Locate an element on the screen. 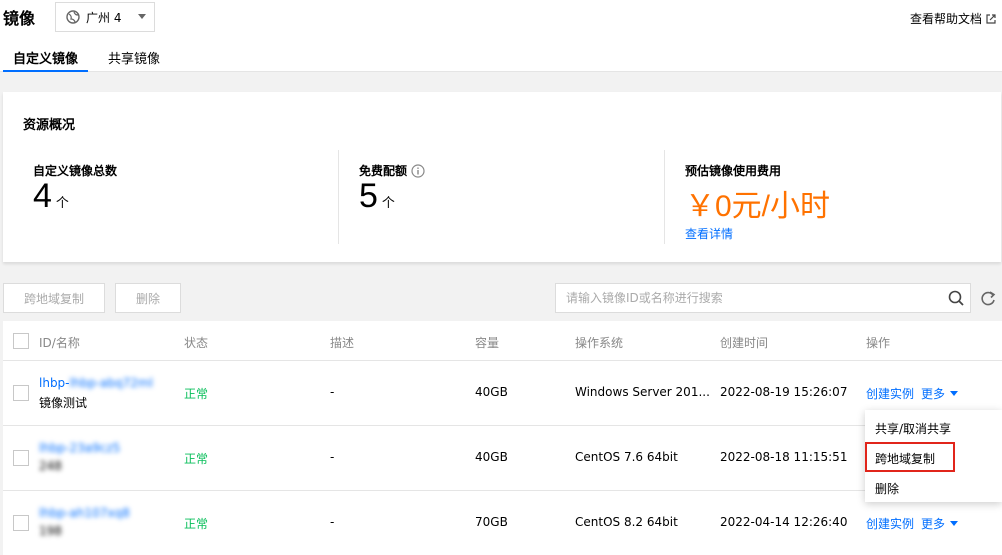  external-link-icon is located at coordinates (991, 18).